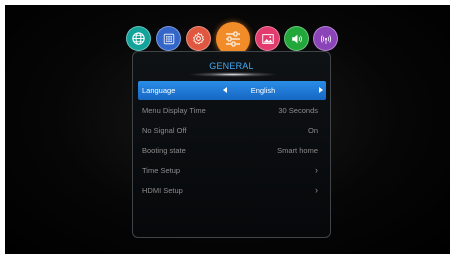 The height and width of the screenshot is (258, 455). I want to click on menu-row-hdmi-setup: HDMI Setup ›, so click(232, 190).